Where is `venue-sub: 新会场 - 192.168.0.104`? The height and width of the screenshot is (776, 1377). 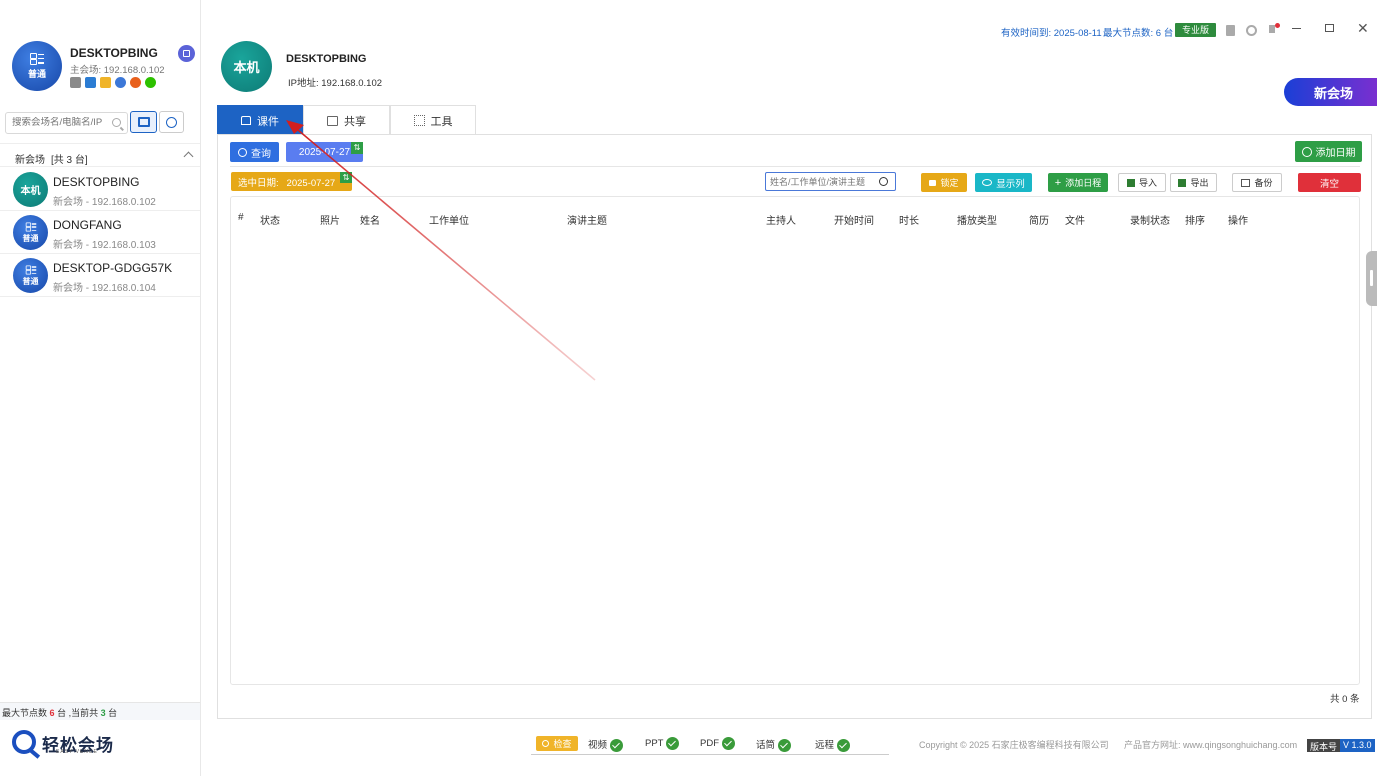
venue-sub: 新会场 - 192.168.0.104 is located at coordinates (104, 288).